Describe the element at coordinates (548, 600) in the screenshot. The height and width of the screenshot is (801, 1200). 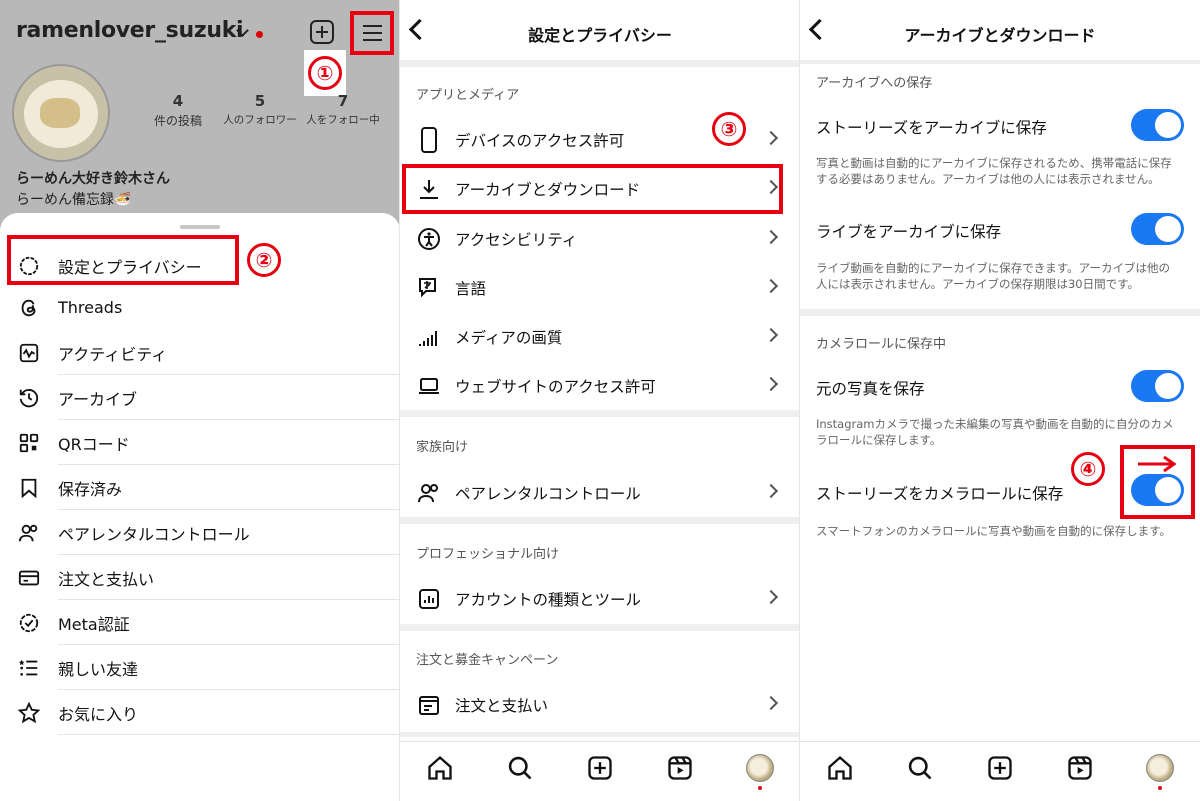
I see `row-label: アカウントの種類とツール` at that location.